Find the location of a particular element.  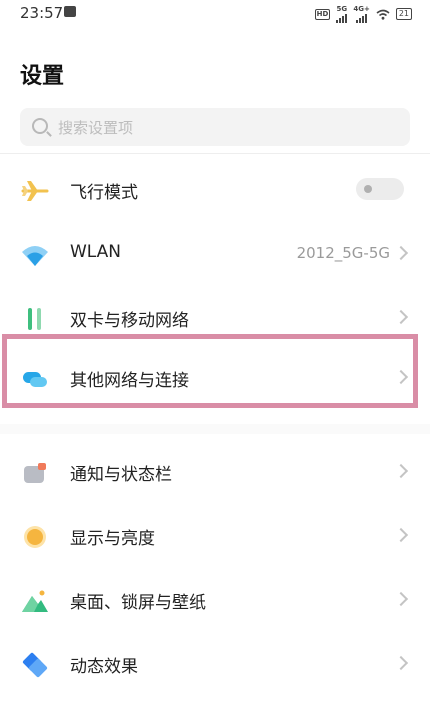

search-input: 搜索设置项 is located at coordinates (215, 127).